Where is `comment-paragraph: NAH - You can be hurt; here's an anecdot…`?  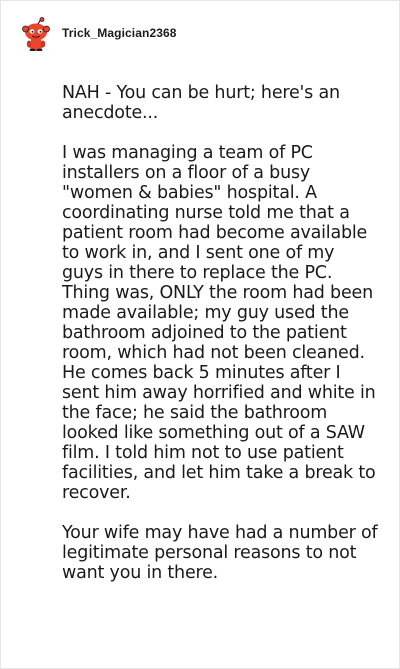
comment-paragraph: NAH - You can be hurt; here's an anecdot… is located at coordinates (201, 103).